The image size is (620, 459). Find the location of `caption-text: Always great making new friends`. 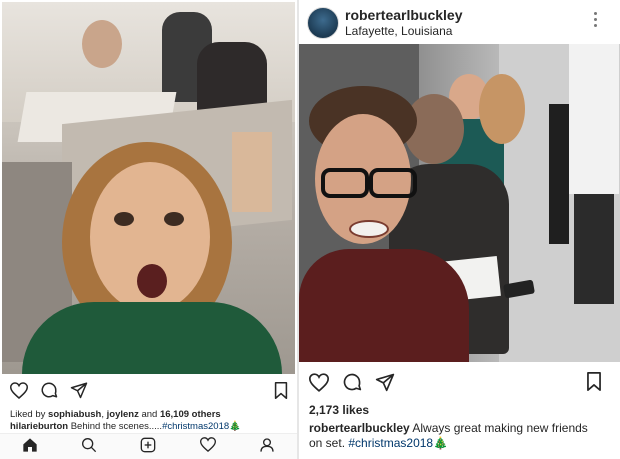

caption-text: Always great making new friends is located at coordinates (500, 428).